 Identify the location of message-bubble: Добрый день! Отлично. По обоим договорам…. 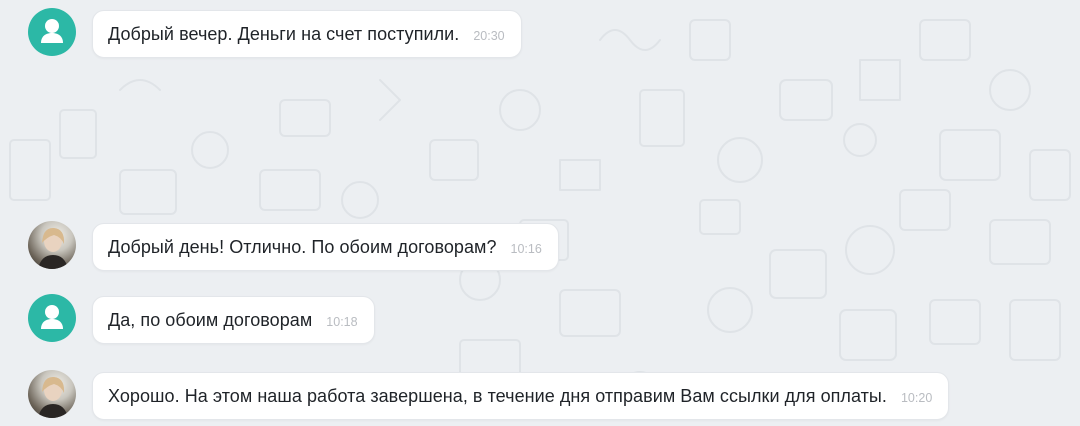
(325, 247).